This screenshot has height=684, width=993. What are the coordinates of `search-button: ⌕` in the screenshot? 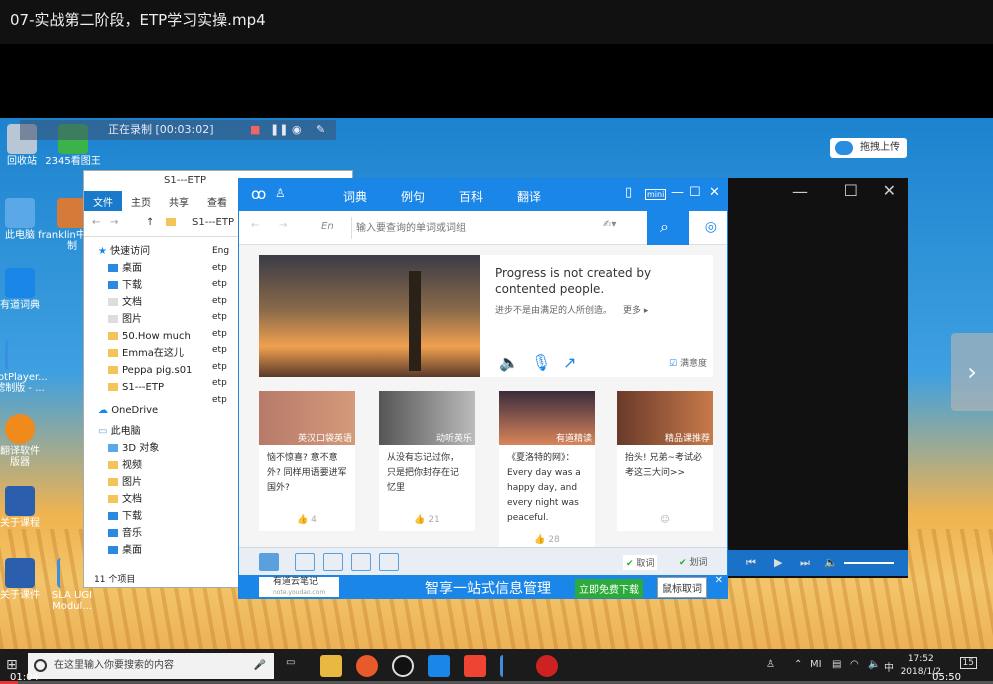 It's located at (668, 228).